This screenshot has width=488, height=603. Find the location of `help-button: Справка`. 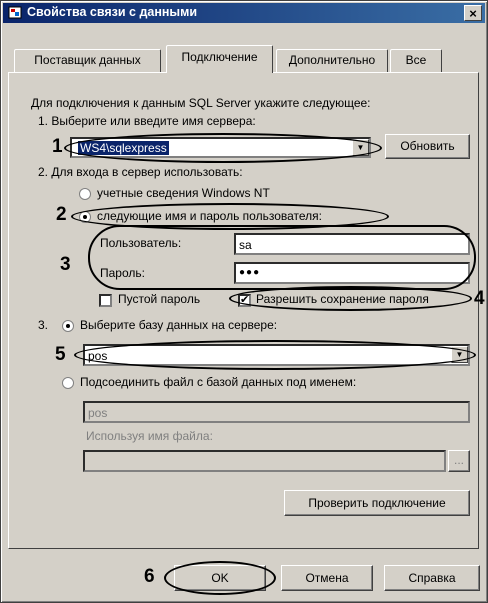

help-button: Справка is located at coordinates (432, 578).